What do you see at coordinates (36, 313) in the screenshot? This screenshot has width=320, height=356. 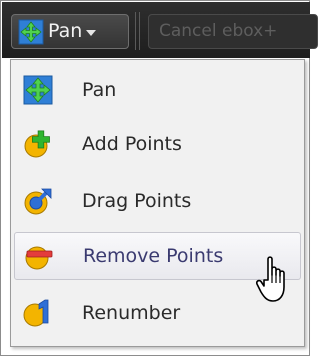 I see `renumber-icon` at bounding box center [36, 313].